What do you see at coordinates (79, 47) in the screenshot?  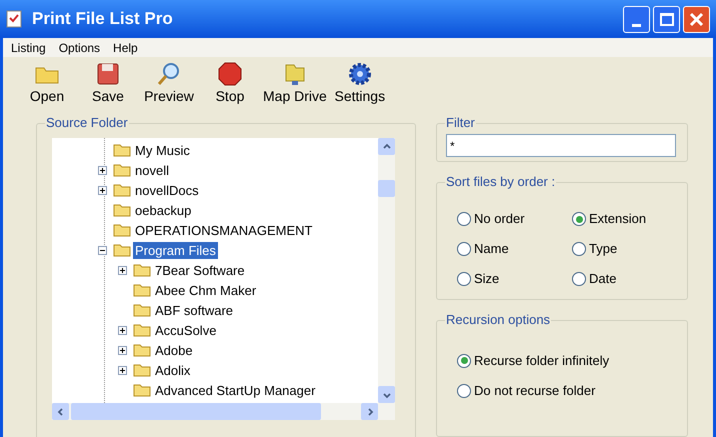 I see `menu-item: Options` at bounding box center [79, 47].